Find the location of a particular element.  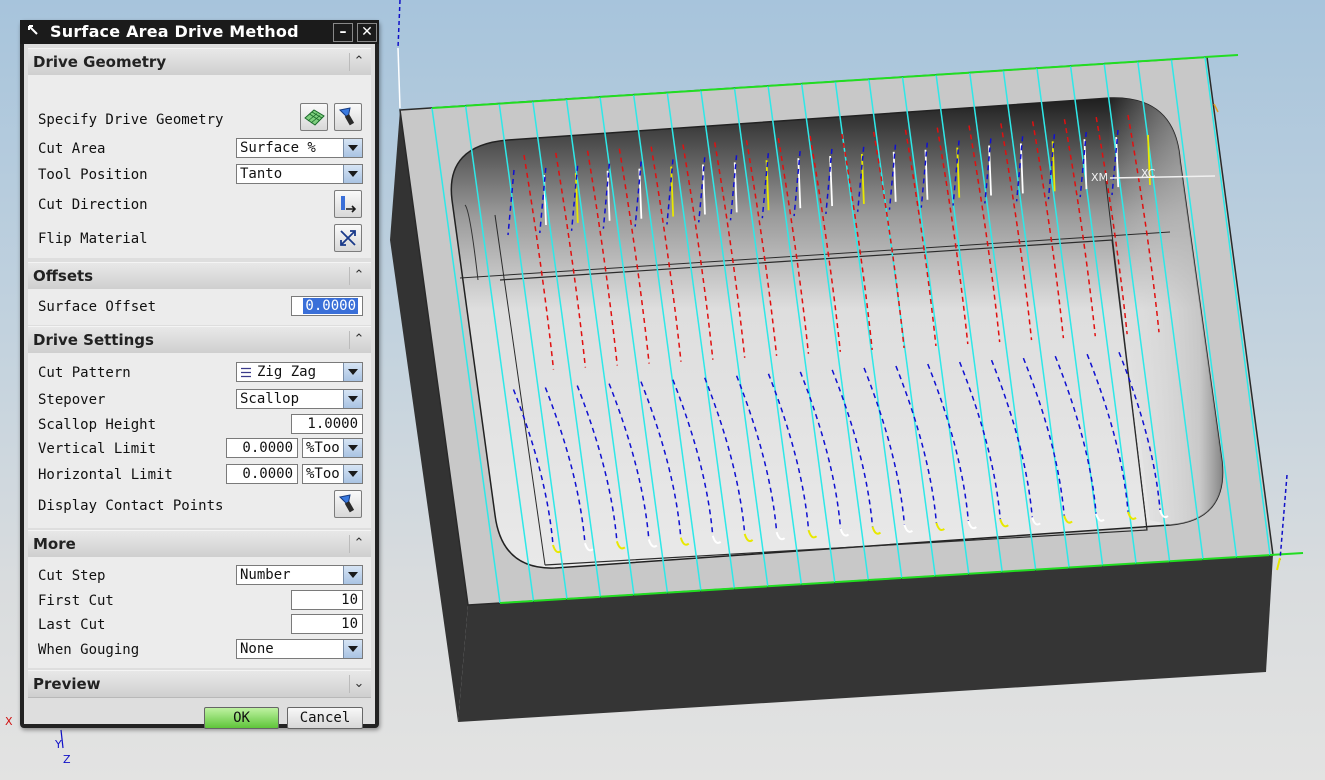

section-title: Offsets is located at coordinates (63, 276).